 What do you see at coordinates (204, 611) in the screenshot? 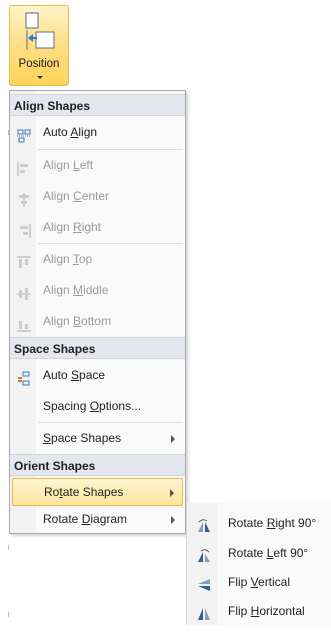
I see `flip-horizontal-icon` at bounding box center [204, 611].